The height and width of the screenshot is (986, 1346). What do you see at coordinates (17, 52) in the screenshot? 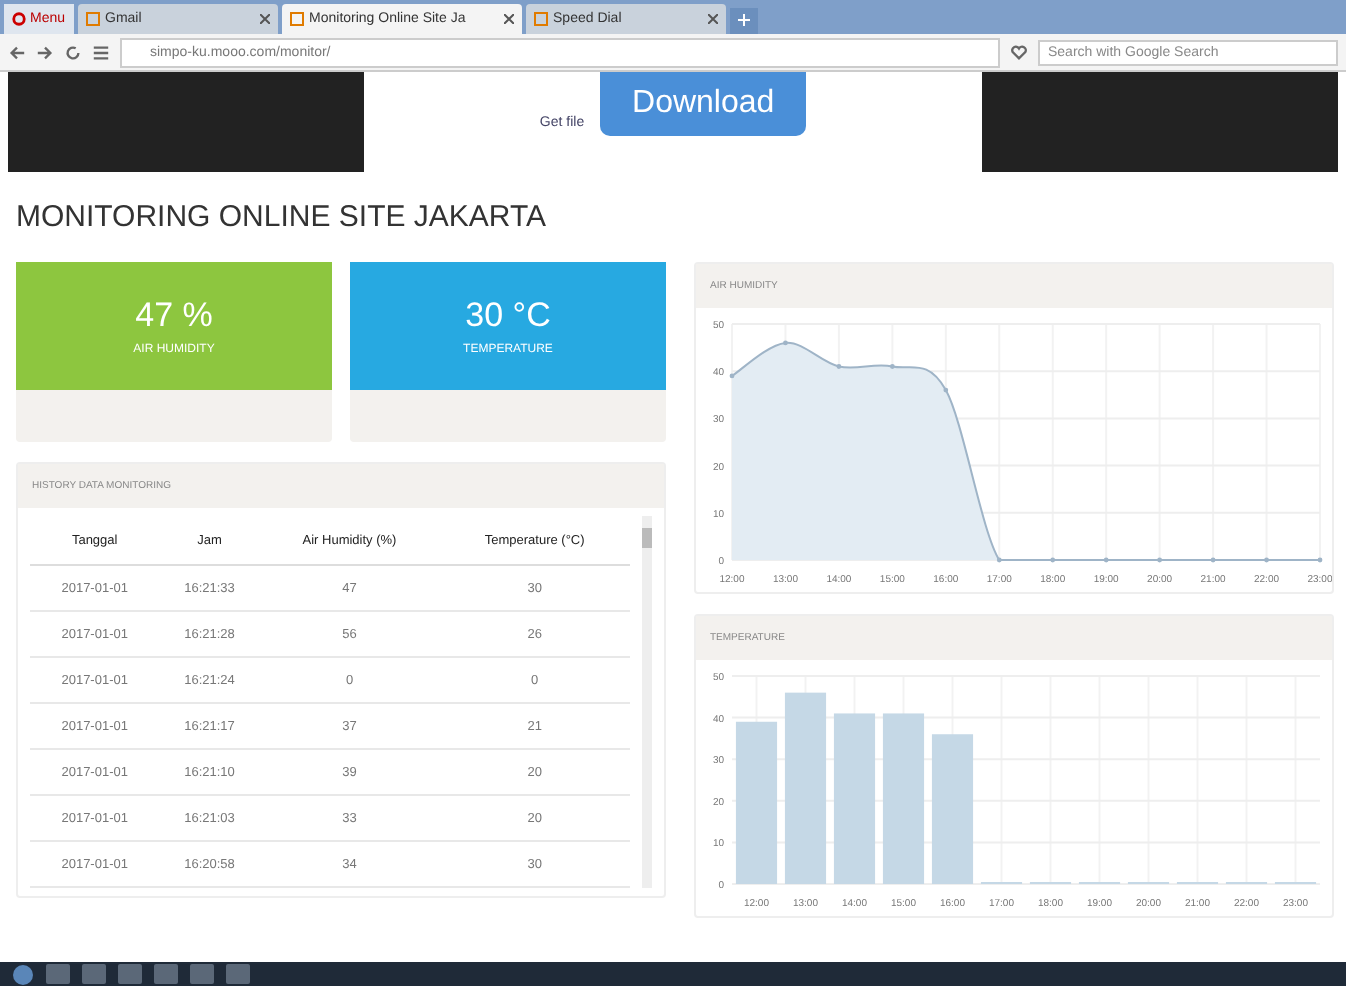
I see `back-icon` at bounding box center [17, 52].